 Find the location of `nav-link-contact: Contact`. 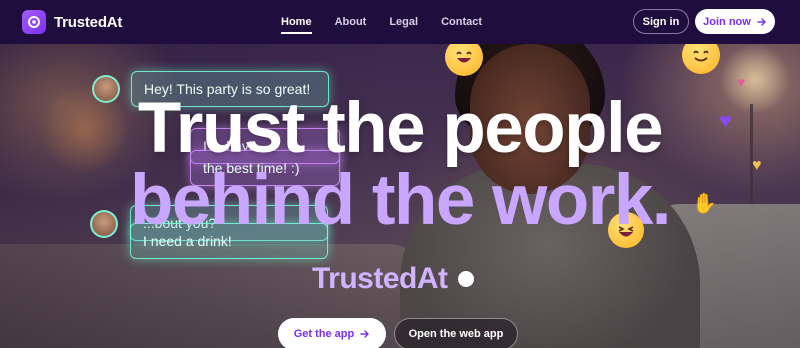

nav-link-contact: Contact is located at coordinates (461, 22).